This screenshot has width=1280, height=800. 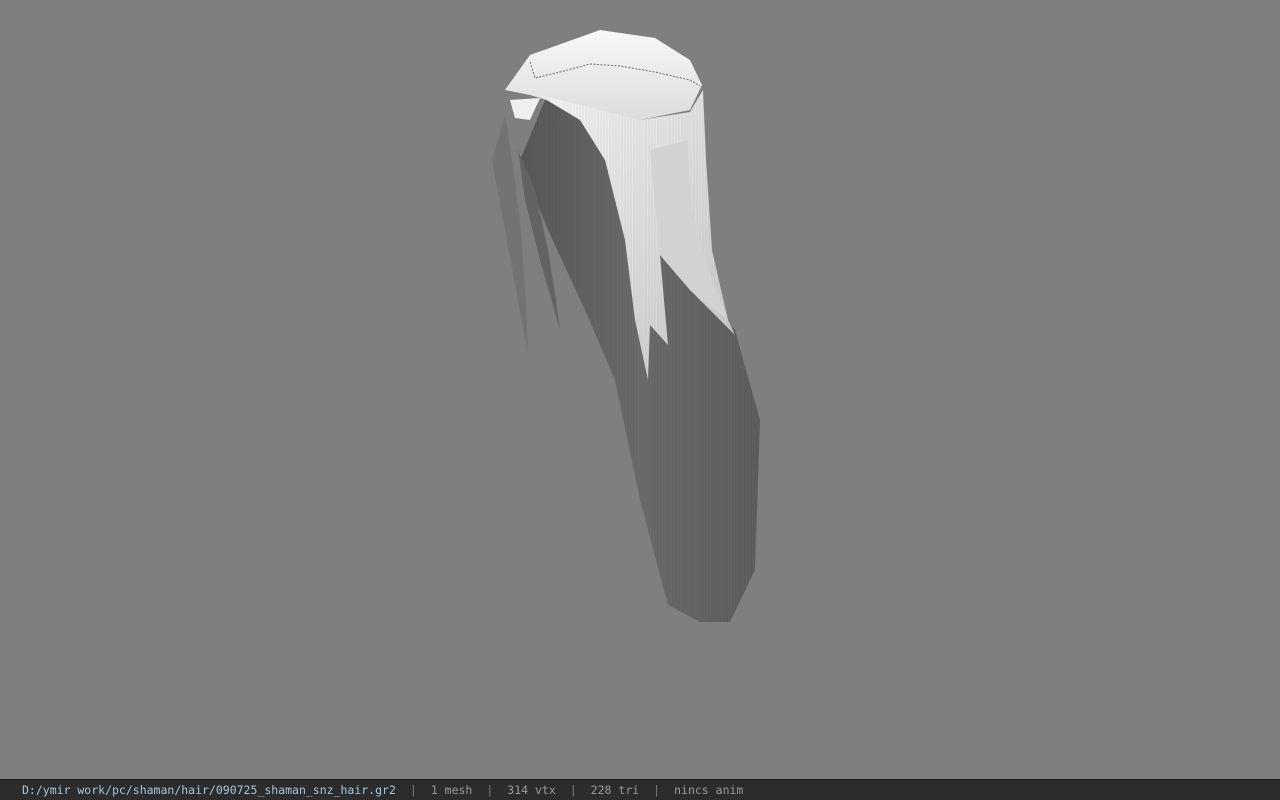 What do you see at coordinates (709, 790) in the screenshot?
I see `anim-status: nincs anim` at bounding box center [709, 790].